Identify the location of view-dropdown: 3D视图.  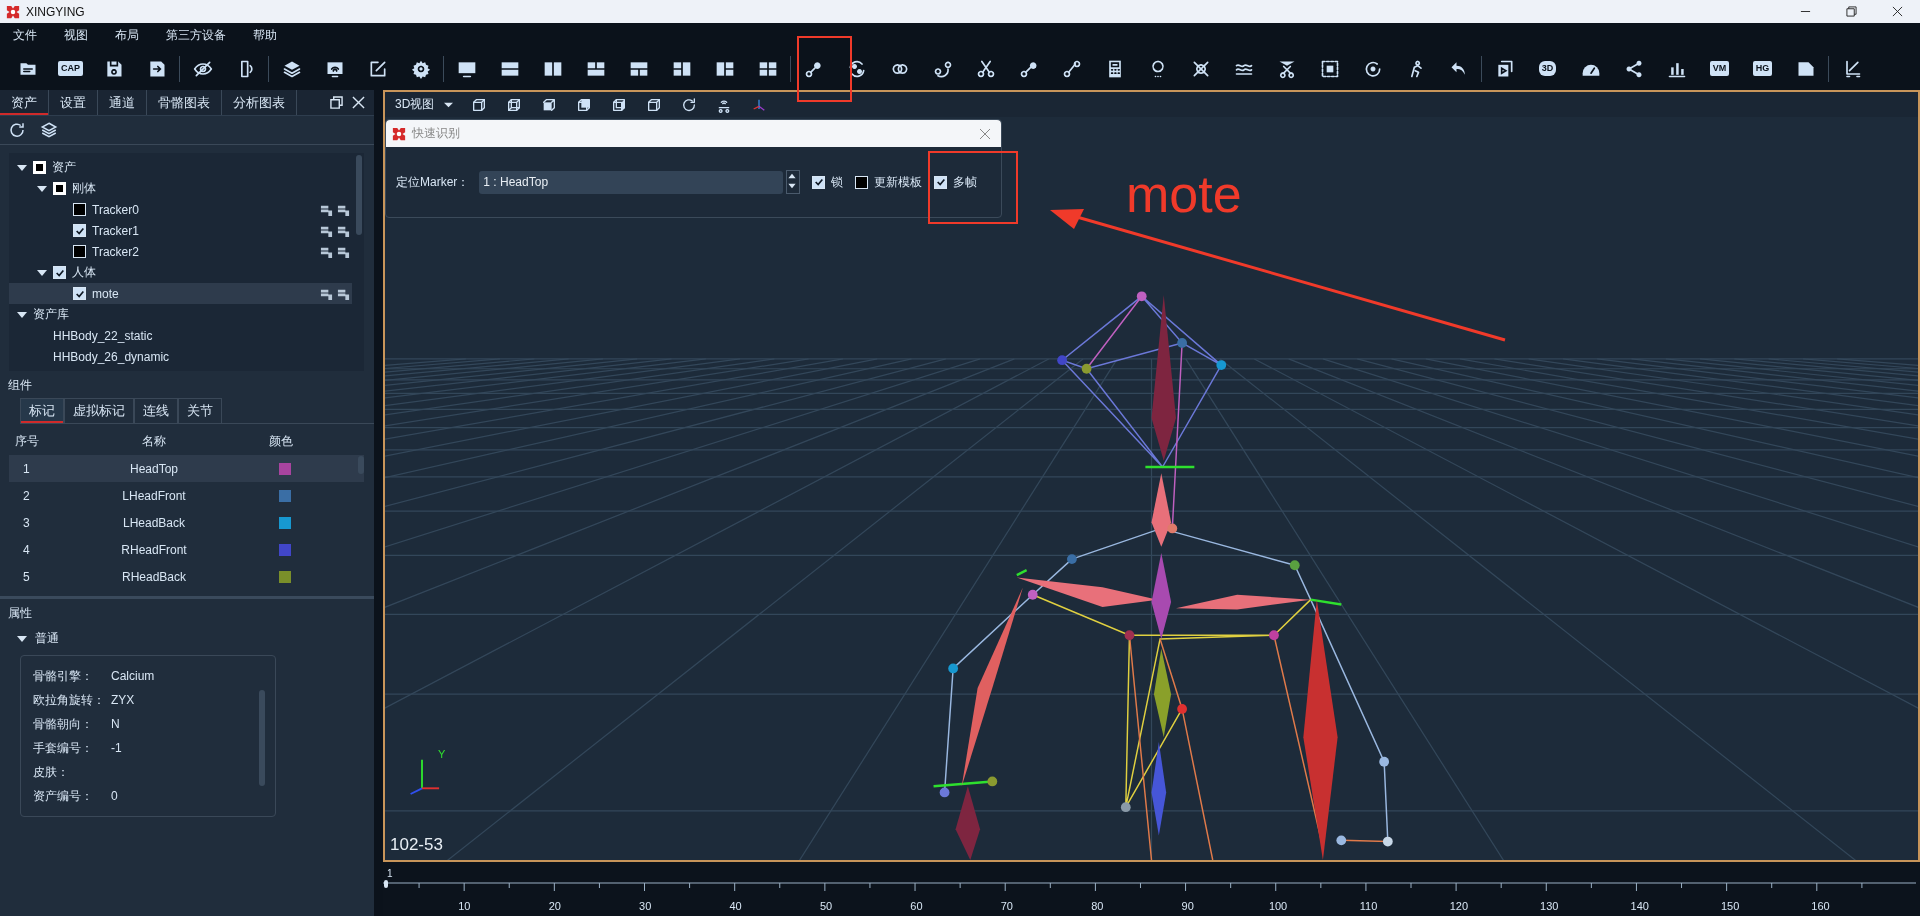
(425, 104).